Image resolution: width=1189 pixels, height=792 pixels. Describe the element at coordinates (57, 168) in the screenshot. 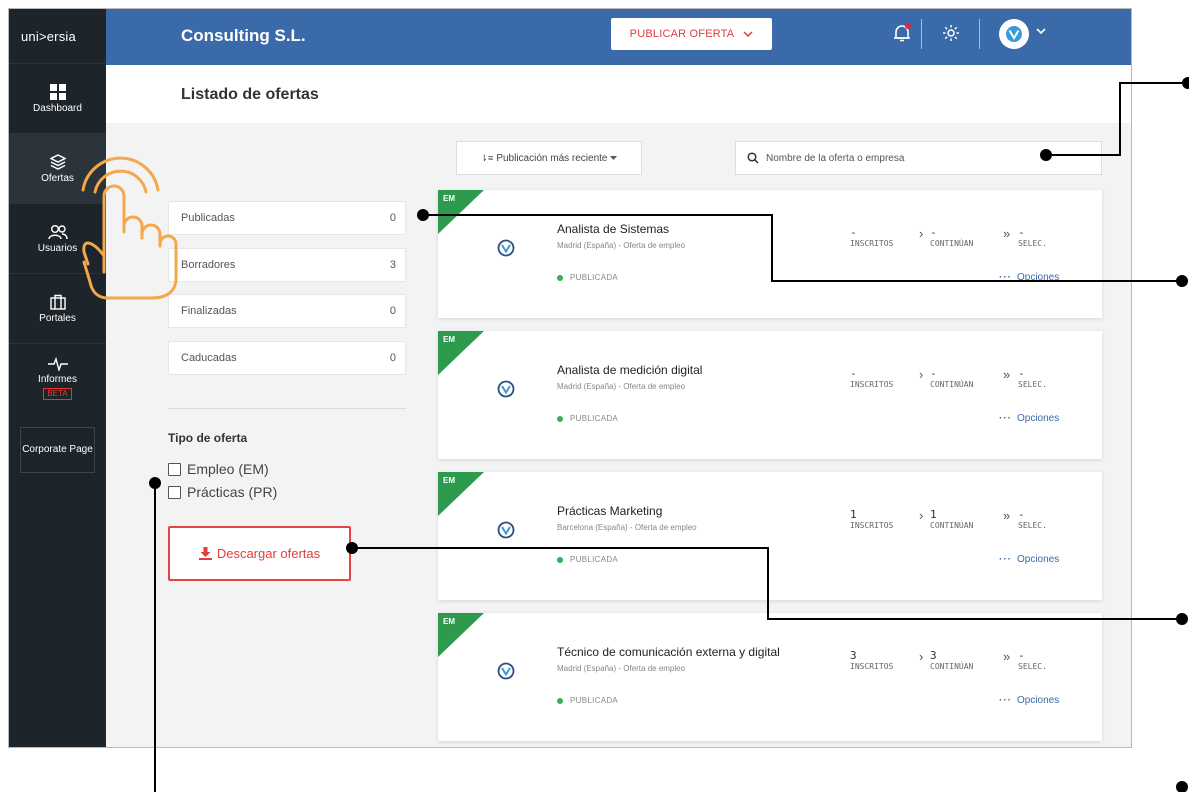

I see `sidebar-item-ofertas: Ofertas` at that location.